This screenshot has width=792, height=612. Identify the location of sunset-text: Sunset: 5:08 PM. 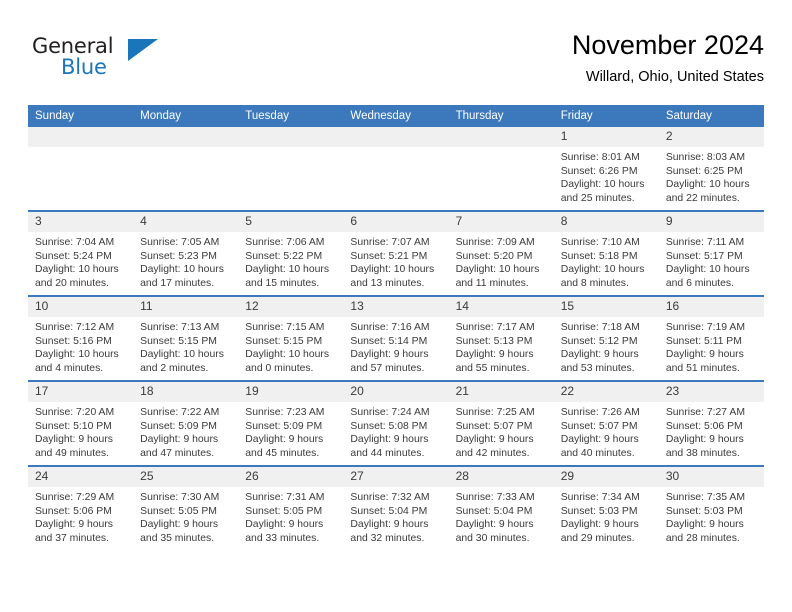
(389, 426).